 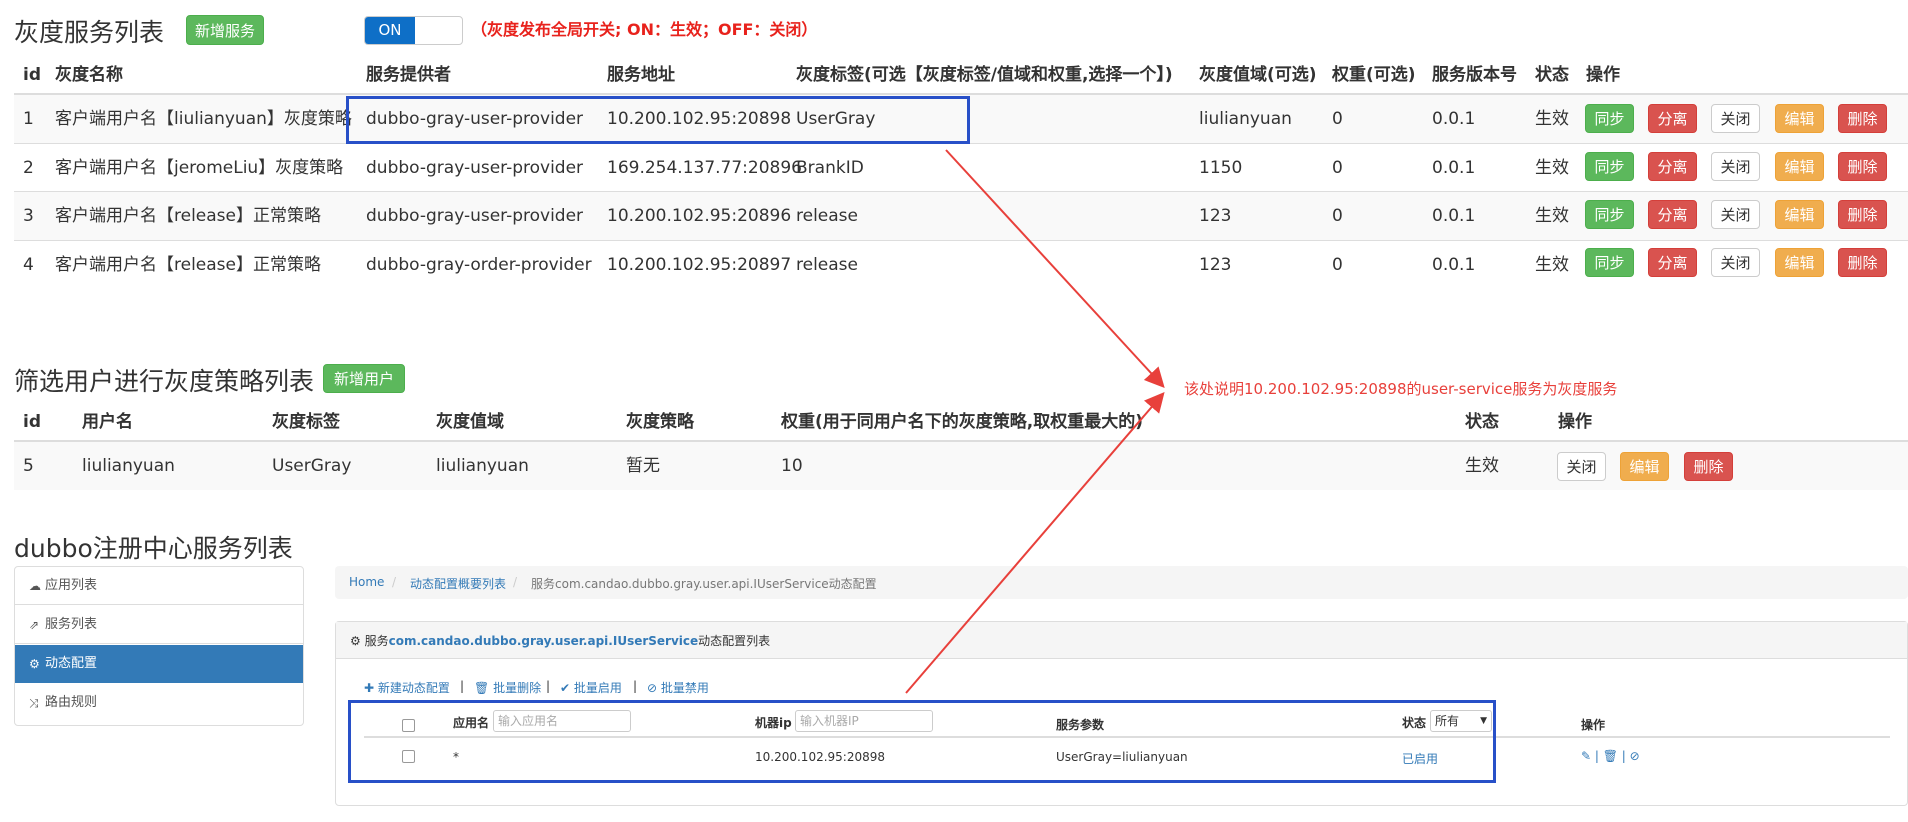 What do you see at coordinates (1035, 542) in the screenshot?
I see `arrow-from-config` at bounding box center [1035, 542].